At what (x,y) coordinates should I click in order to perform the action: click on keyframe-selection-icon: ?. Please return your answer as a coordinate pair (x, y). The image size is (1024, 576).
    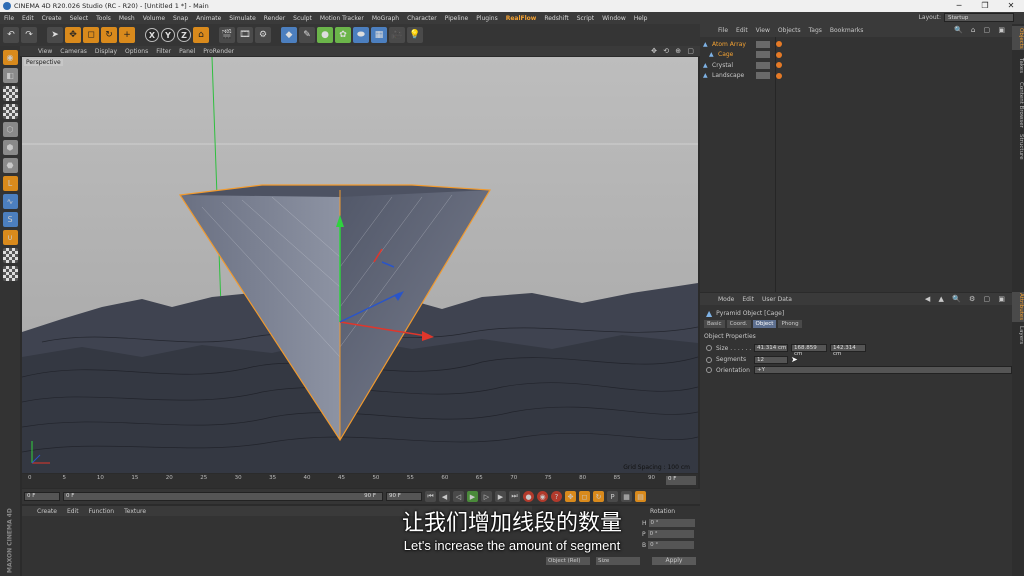
    Looking at the image, I should click on (556, 496).